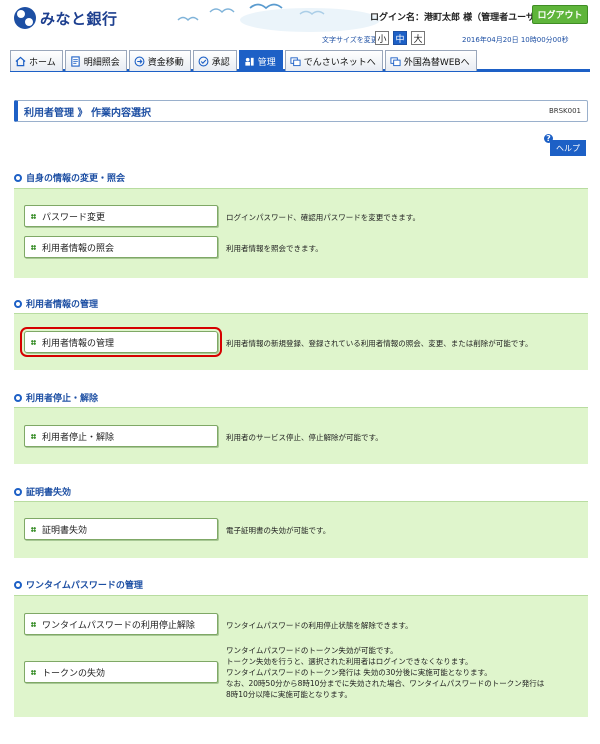 The image size is (600, 744). What do you see at coordinates (274, 248) in the screenshot?
I see `menu-description: 利用者情報を照会できます。` at bounding box center [274, 248].